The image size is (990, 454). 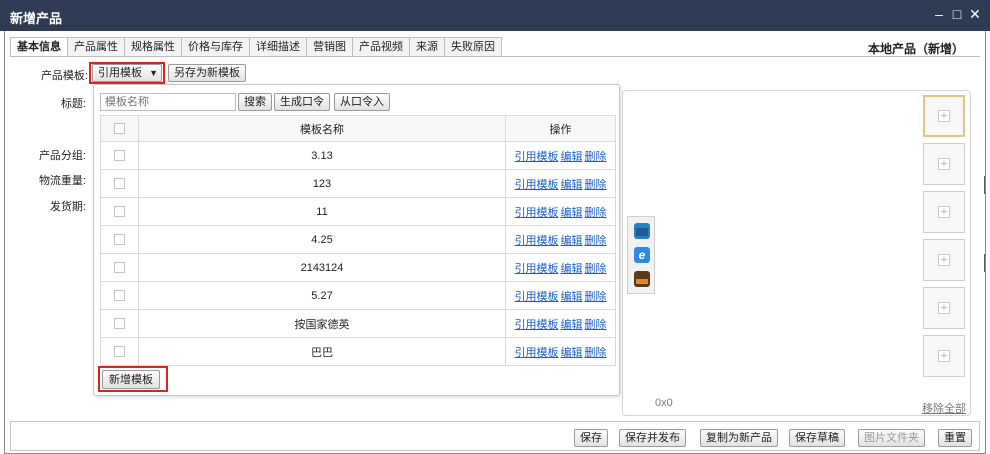 I want to click on template-name-cell: 2143124, so click(x=322, y=267).